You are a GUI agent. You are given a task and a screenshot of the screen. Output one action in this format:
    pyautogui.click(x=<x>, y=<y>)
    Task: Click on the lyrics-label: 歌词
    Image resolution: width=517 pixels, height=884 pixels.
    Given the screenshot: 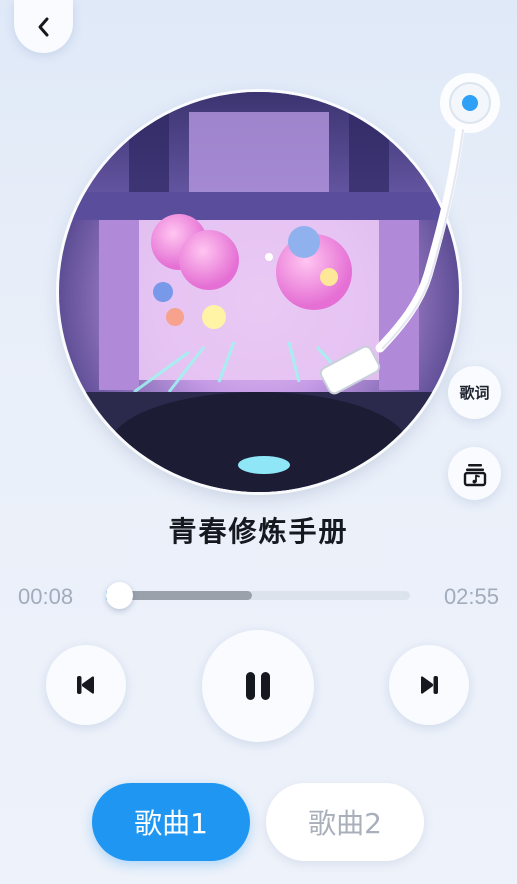 What is the action you would take?
    pyautogui.click(x=474, y=393)
    